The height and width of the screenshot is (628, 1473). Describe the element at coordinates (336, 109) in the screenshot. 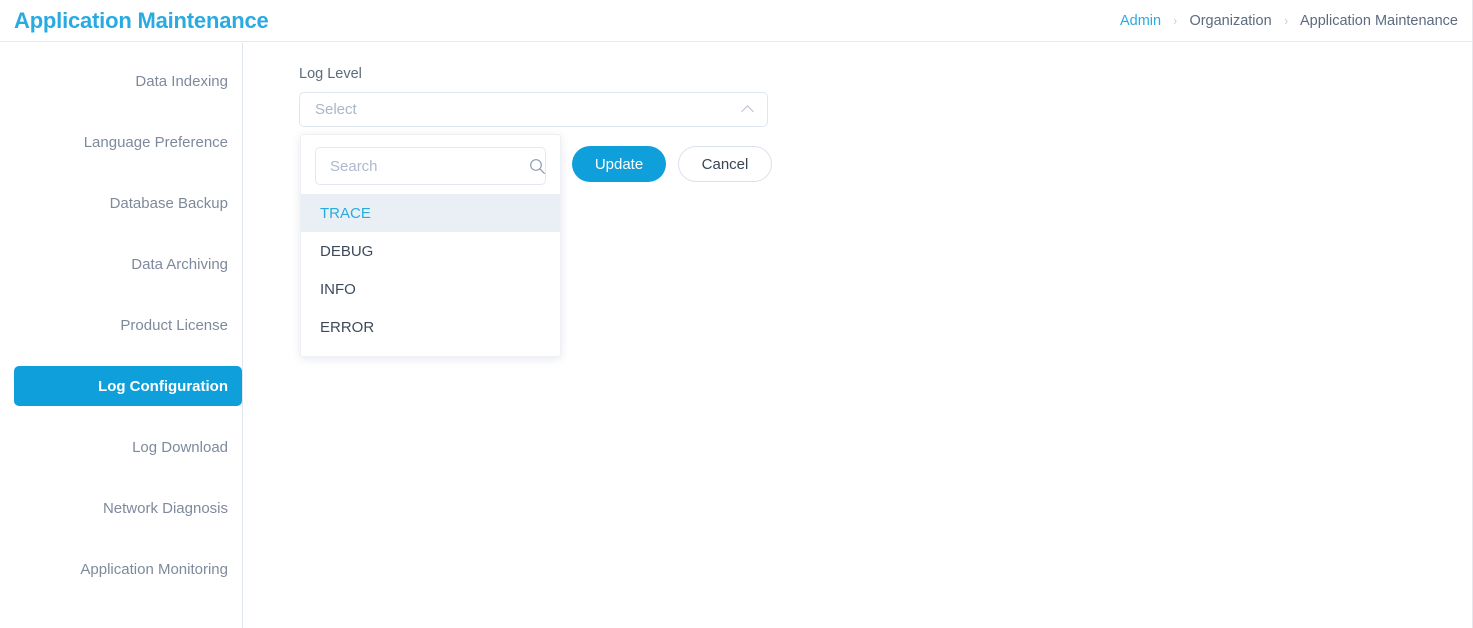

I see `log-level-select-value: Select` at that location.